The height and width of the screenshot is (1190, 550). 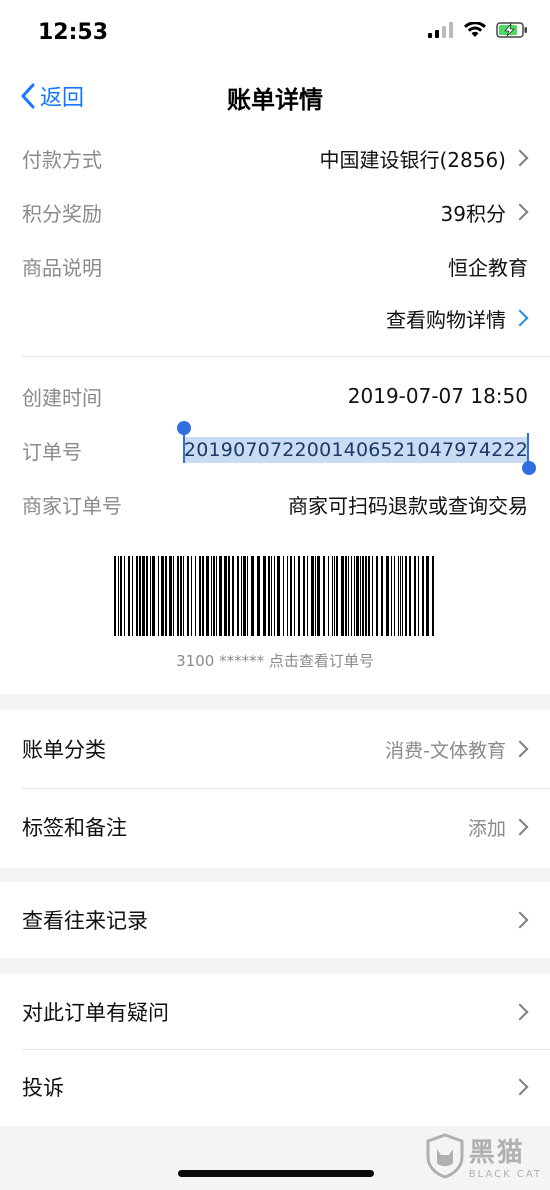 I want to click on barcode-image, so click(x=276, y=596).